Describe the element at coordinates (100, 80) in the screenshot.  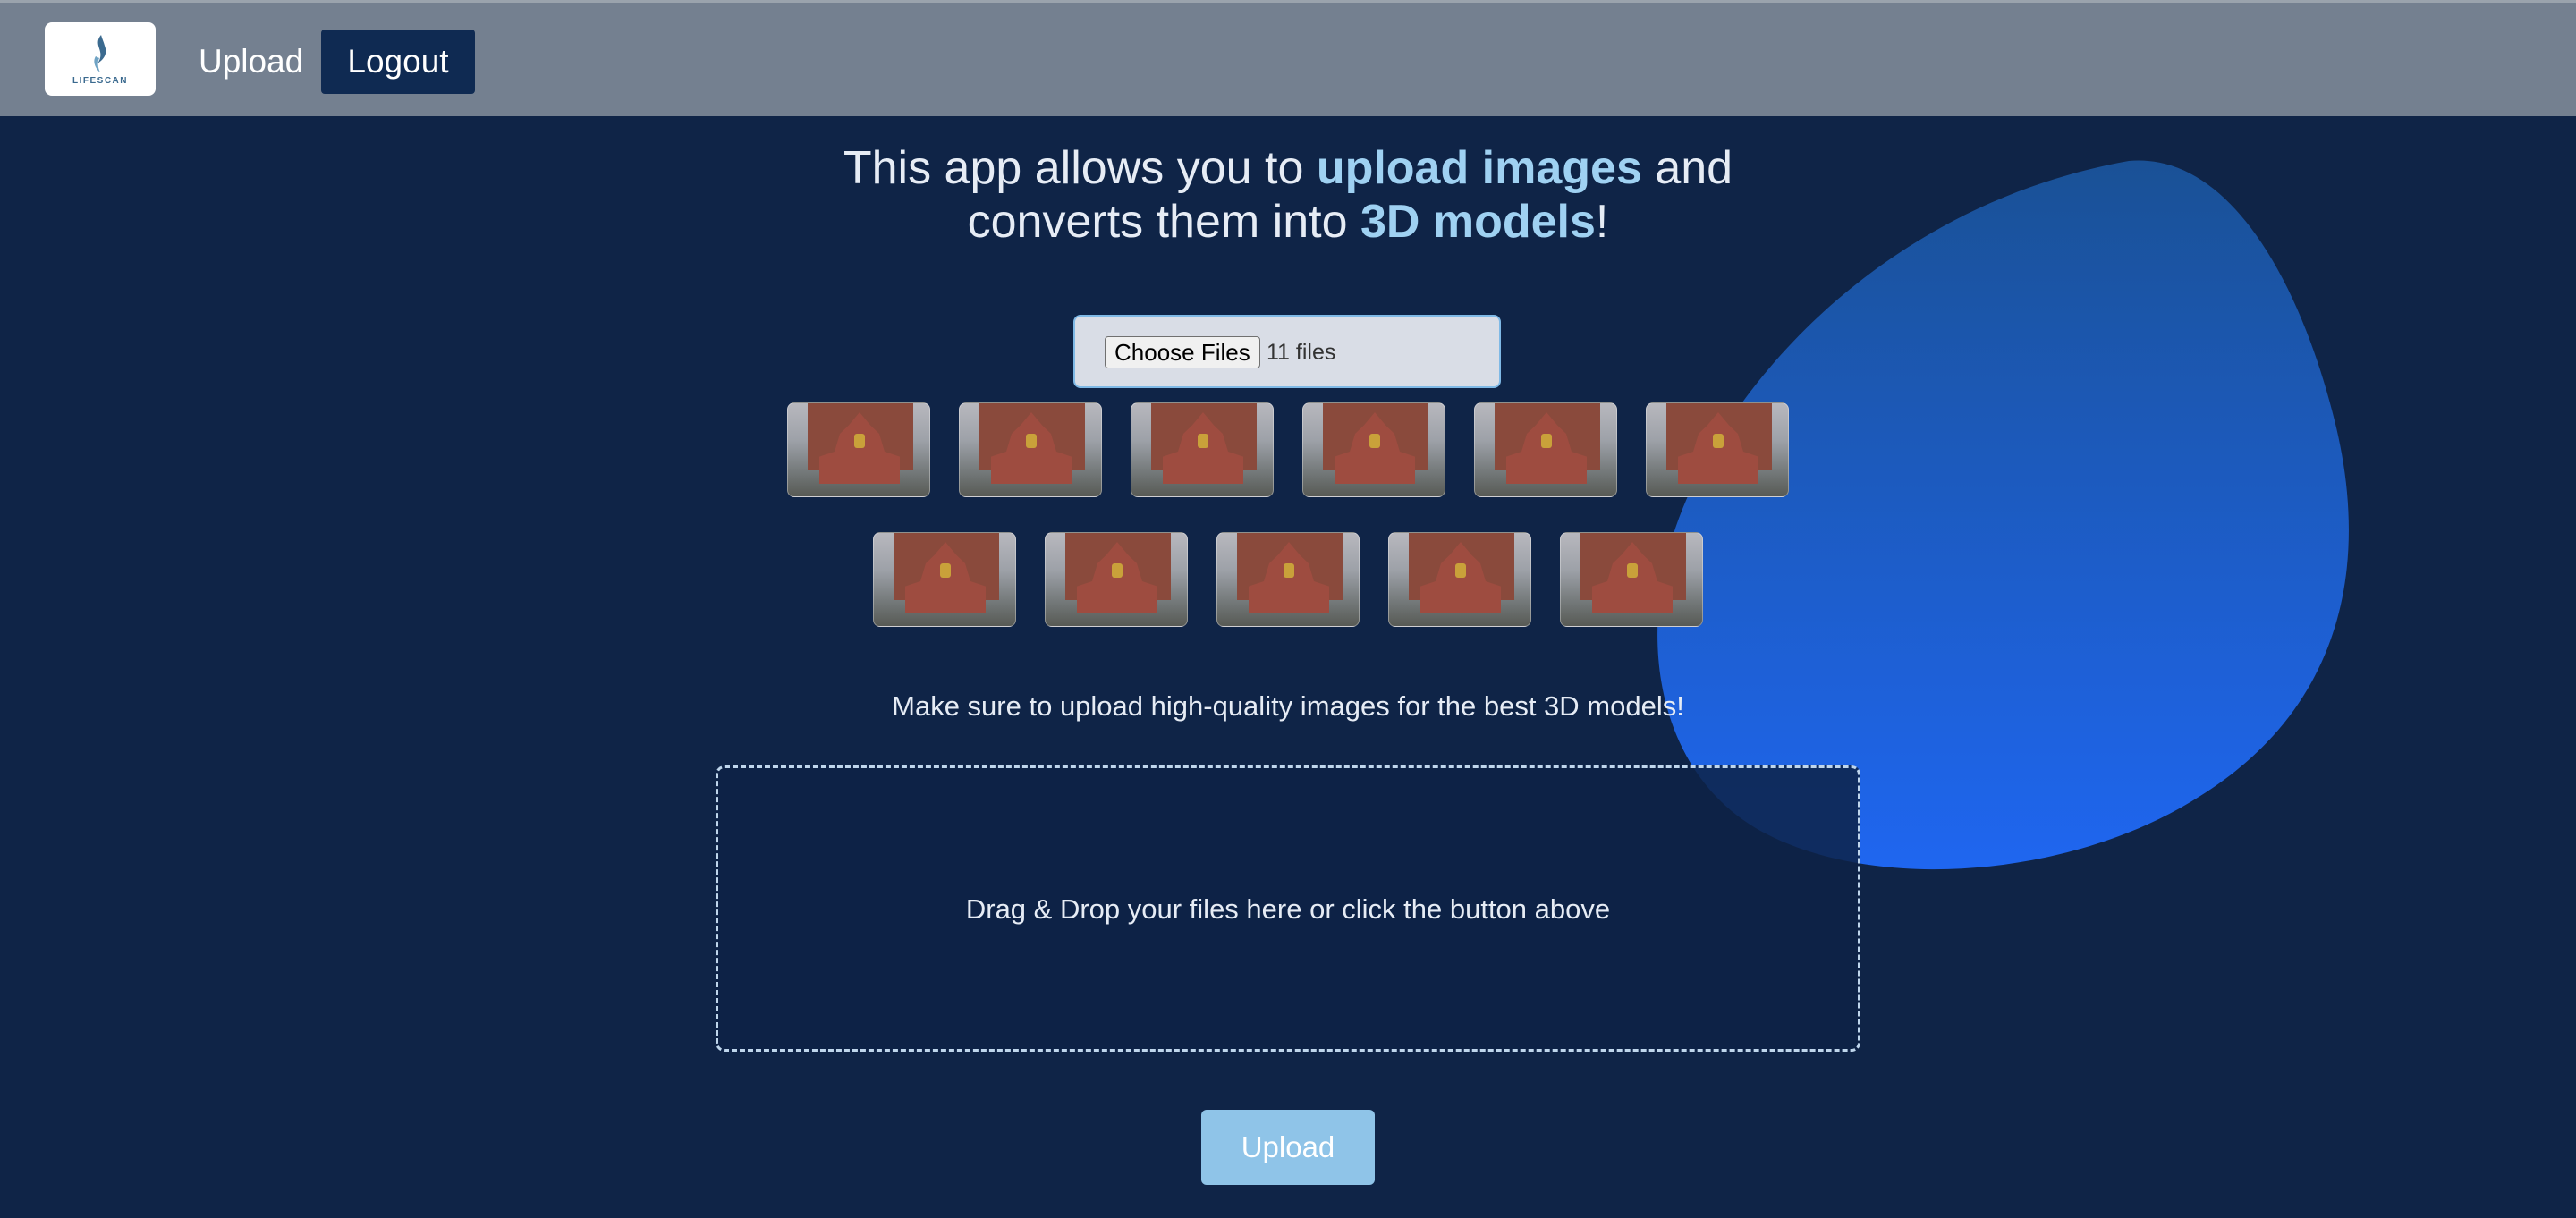
I see `logo-wordmark: LIFESCAN` at that location.